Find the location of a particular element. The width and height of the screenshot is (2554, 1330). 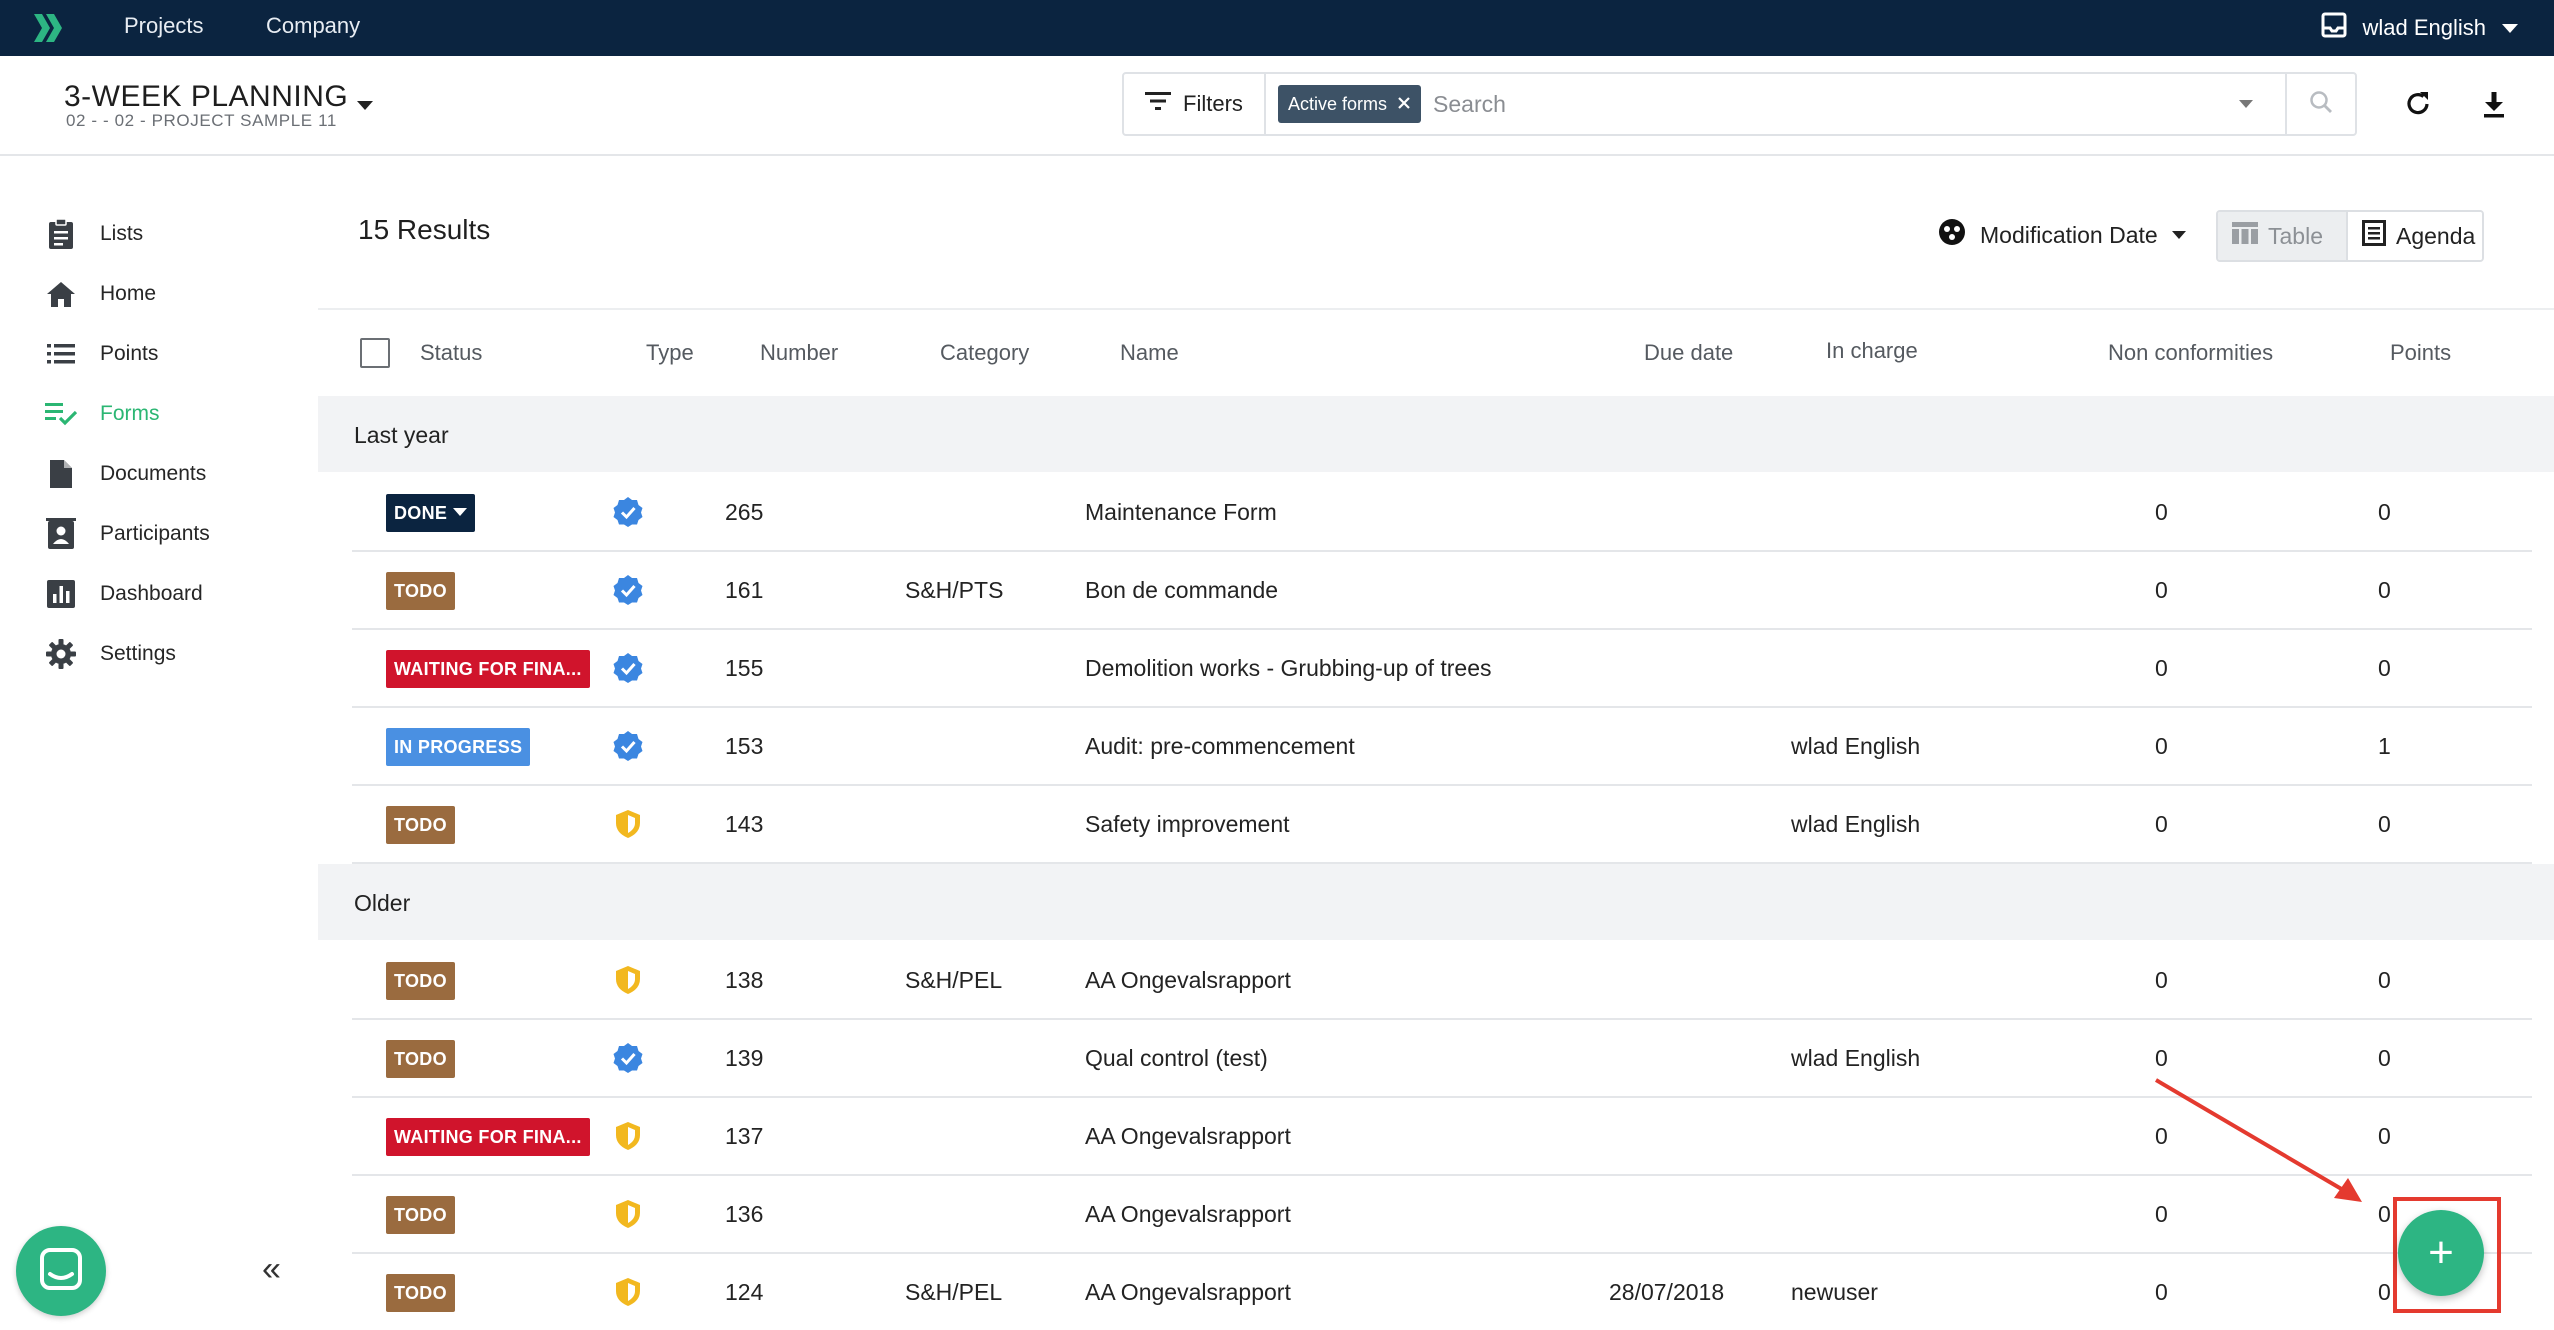

column-header-type: Type is located at coordinates (670, 353).